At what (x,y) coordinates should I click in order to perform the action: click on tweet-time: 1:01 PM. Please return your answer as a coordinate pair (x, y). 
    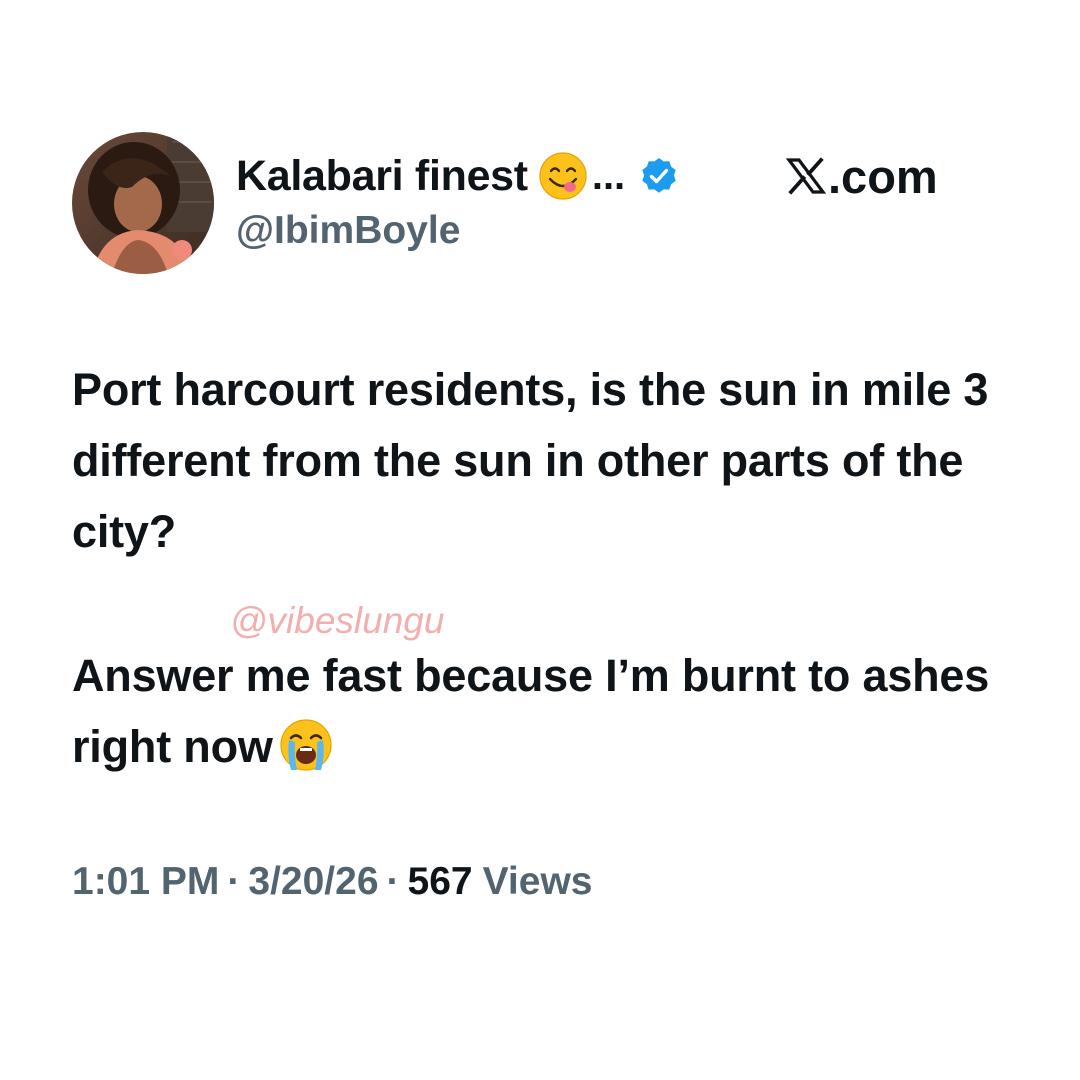
    Looking at the image, I should click on (145, 882).